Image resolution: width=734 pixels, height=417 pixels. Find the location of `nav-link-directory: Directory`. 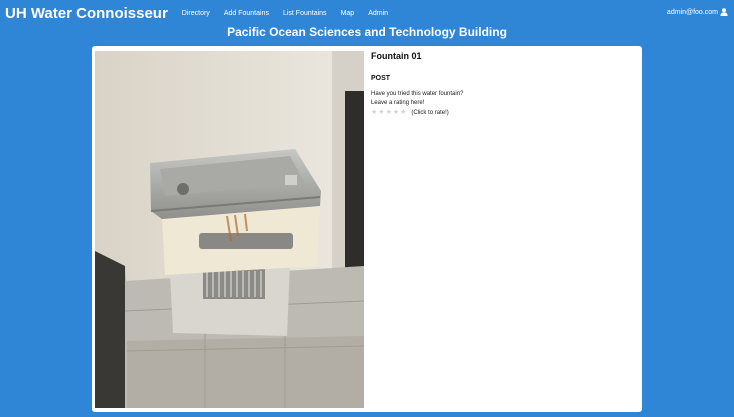

nav-link-directory: Directory is located at coordinates (196, 13).